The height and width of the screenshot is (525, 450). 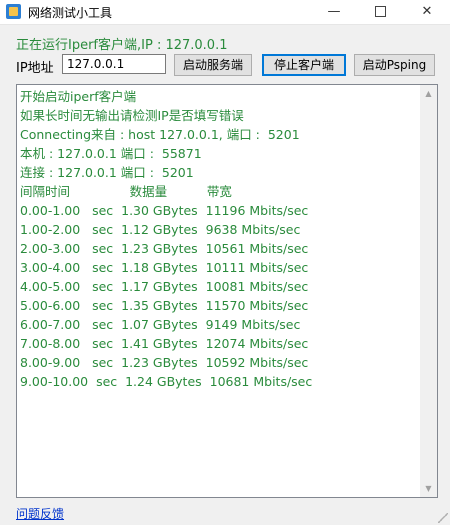 I want to click on vertical-scrollbar: ▲ ▼, so click(x=428, y=291).